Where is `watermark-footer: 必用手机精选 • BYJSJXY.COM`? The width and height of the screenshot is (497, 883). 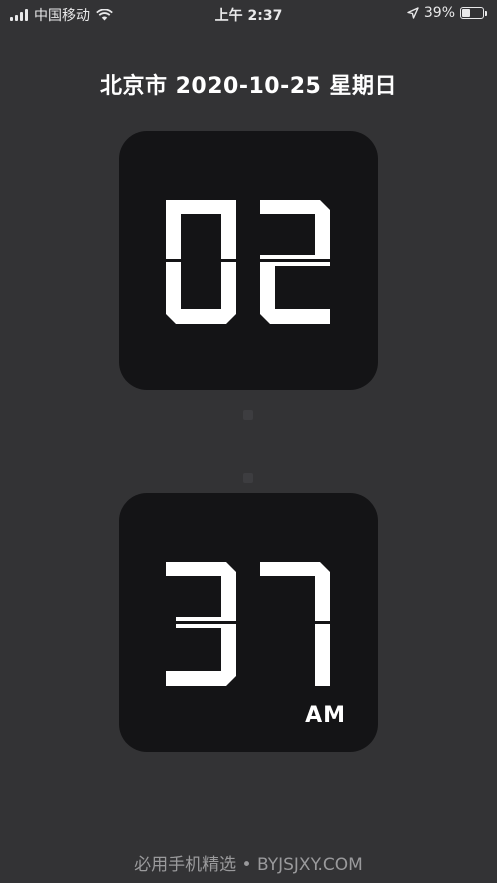 watermark-footer: 必用手机精选 • BYJSJXY.COM is located at coordinates (248, 865).